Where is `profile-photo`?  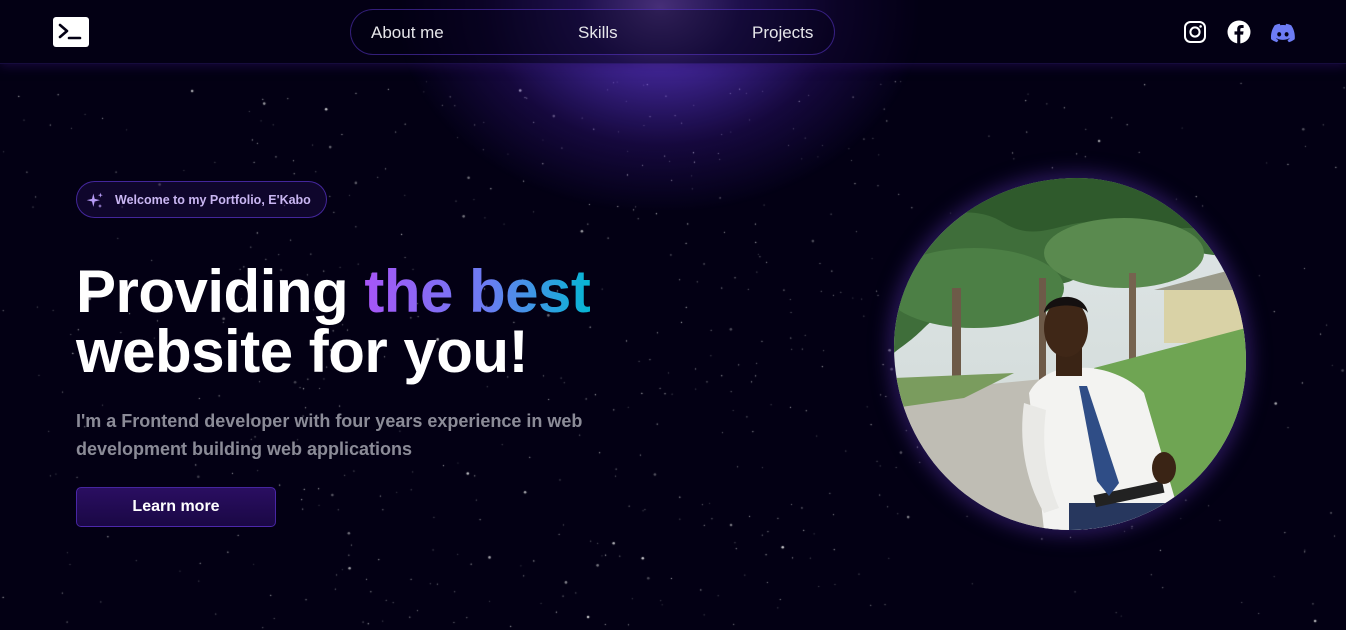
profile-photo is located at coordinates (1070, 354).